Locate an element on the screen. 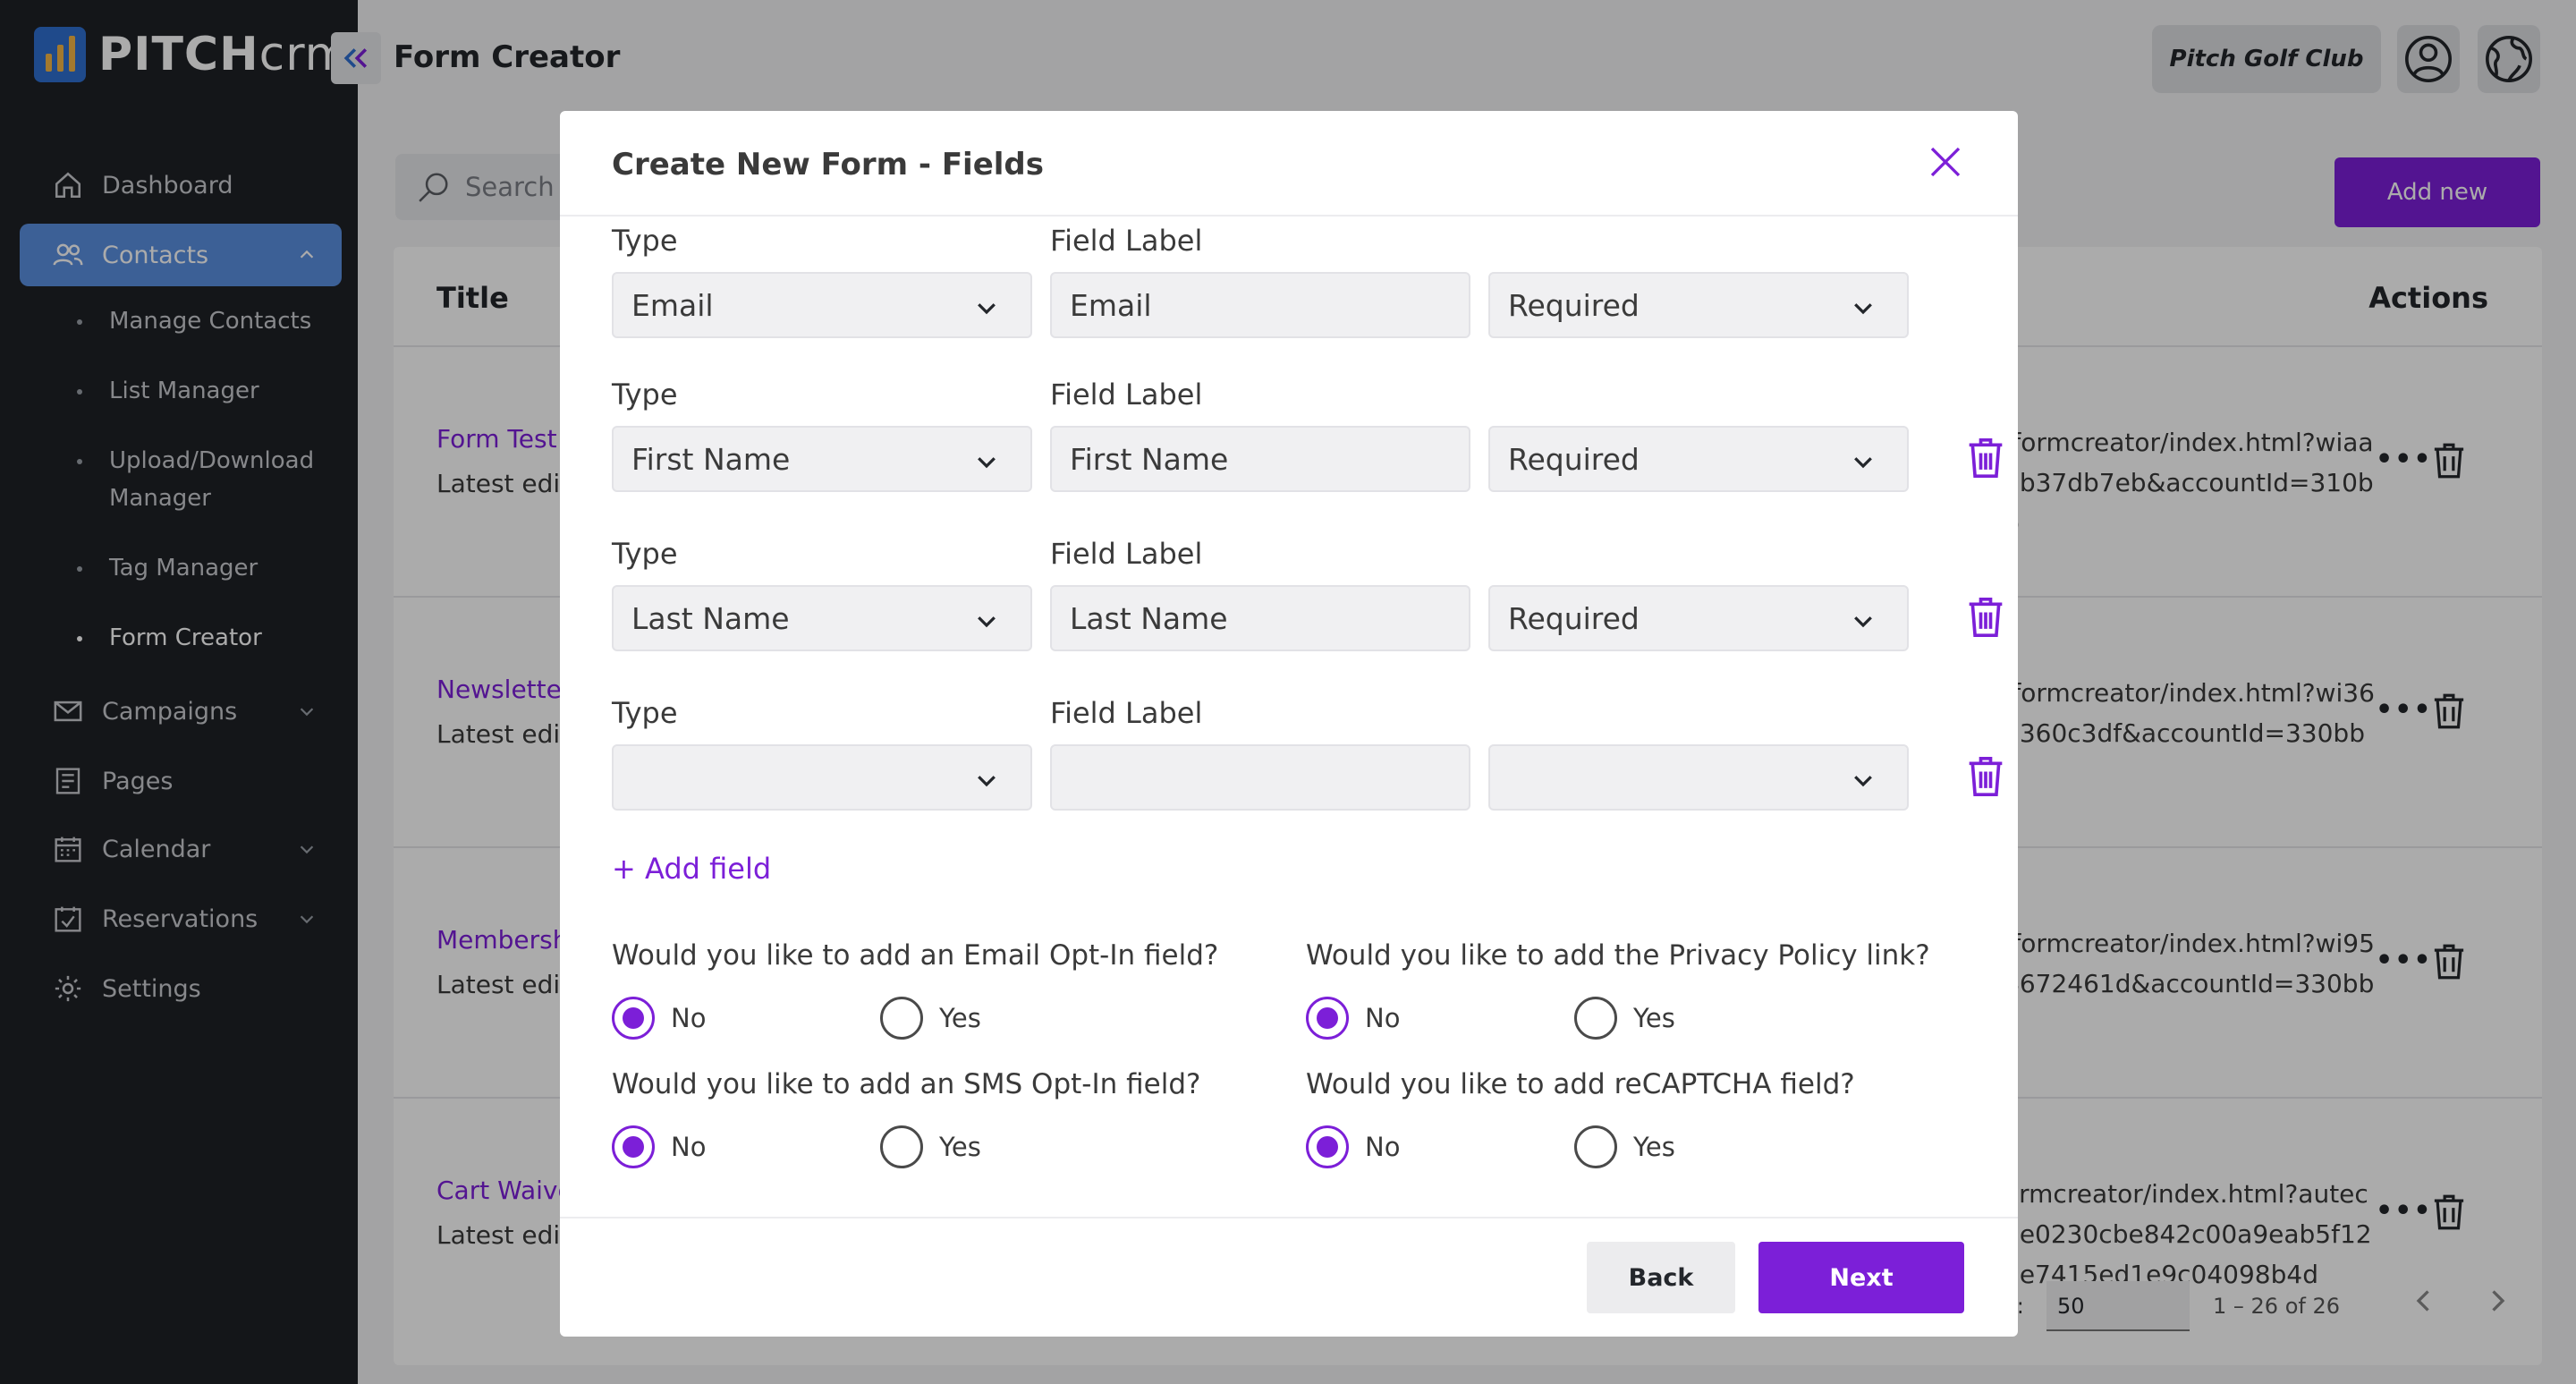  type-select-value: First Name is located at coordinates (711, 459).